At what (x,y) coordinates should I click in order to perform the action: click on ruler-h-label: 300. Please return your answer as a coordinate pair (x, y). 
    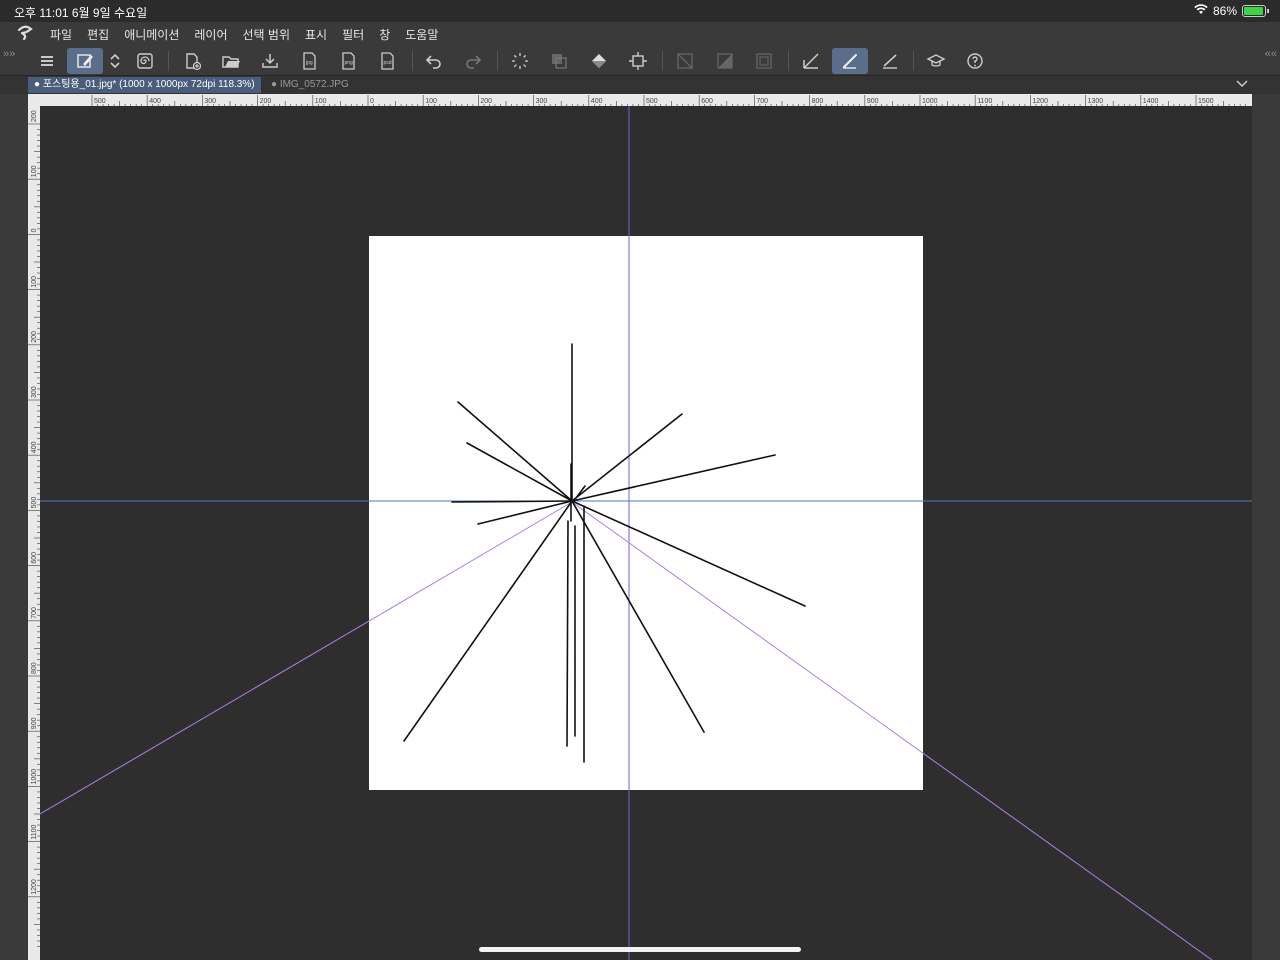
    Looking at the image, I should click on (542, 101).